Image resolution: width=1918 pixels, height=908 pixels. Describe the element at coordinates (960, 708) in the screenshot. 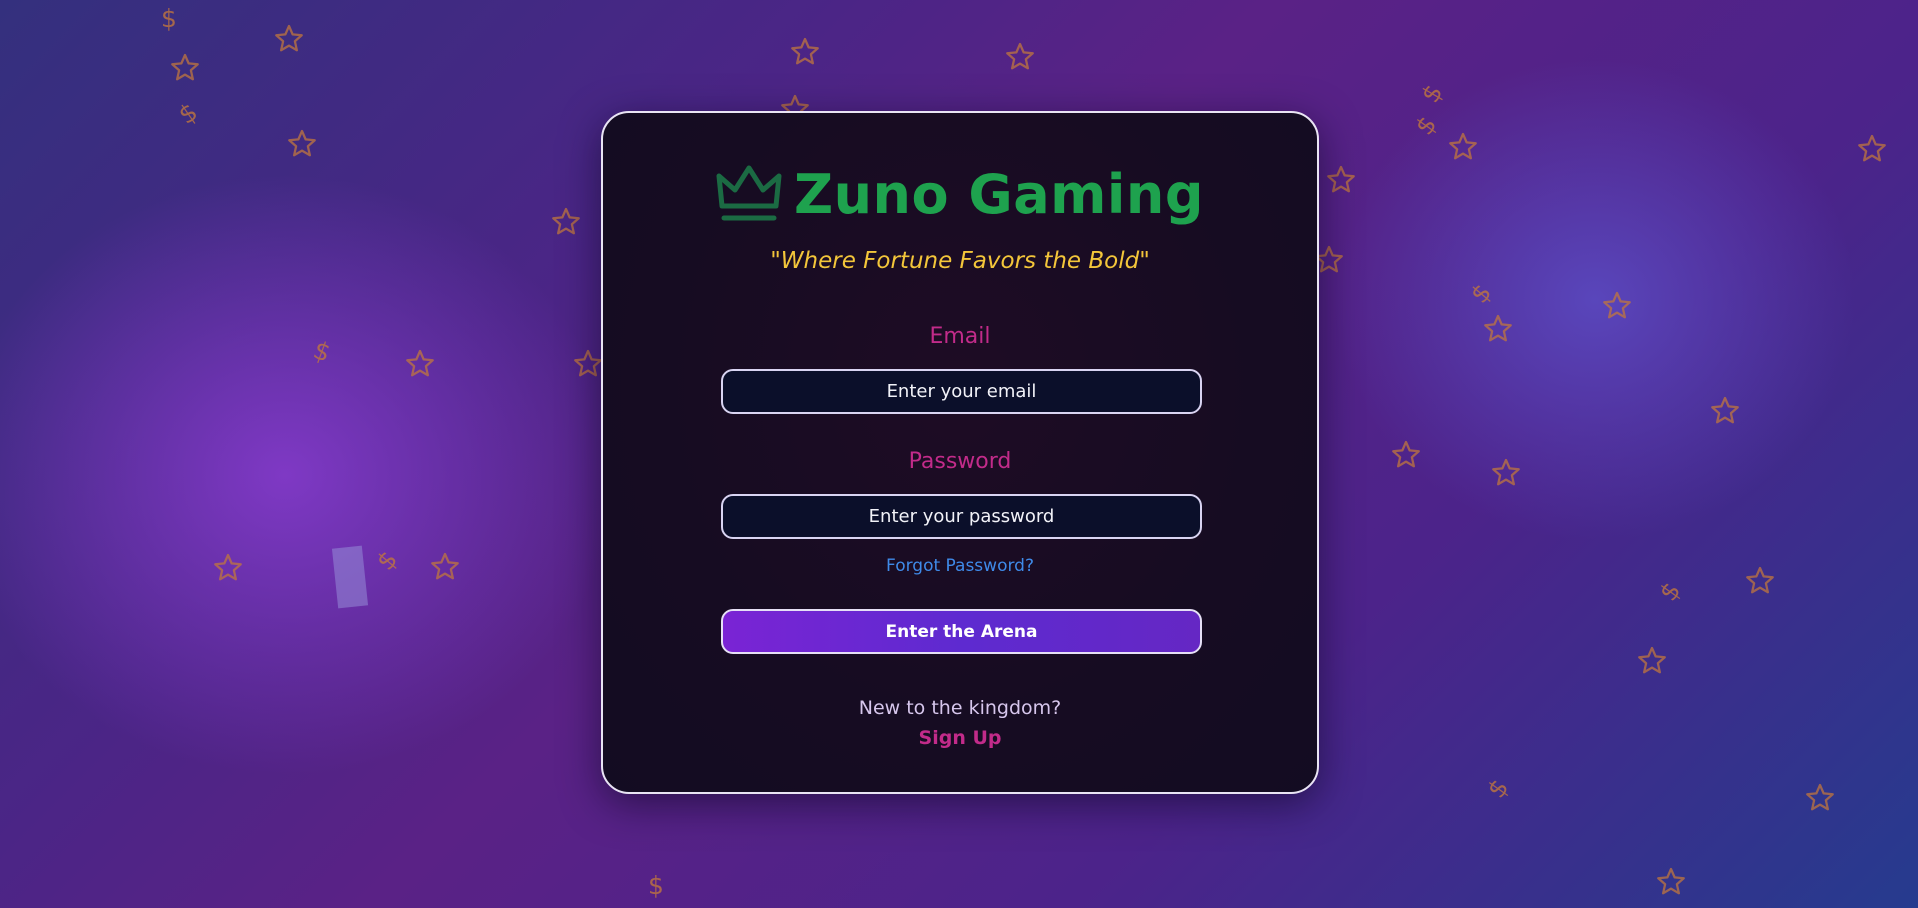

I see `signup-prompt: New to the kingdom?` at that location.